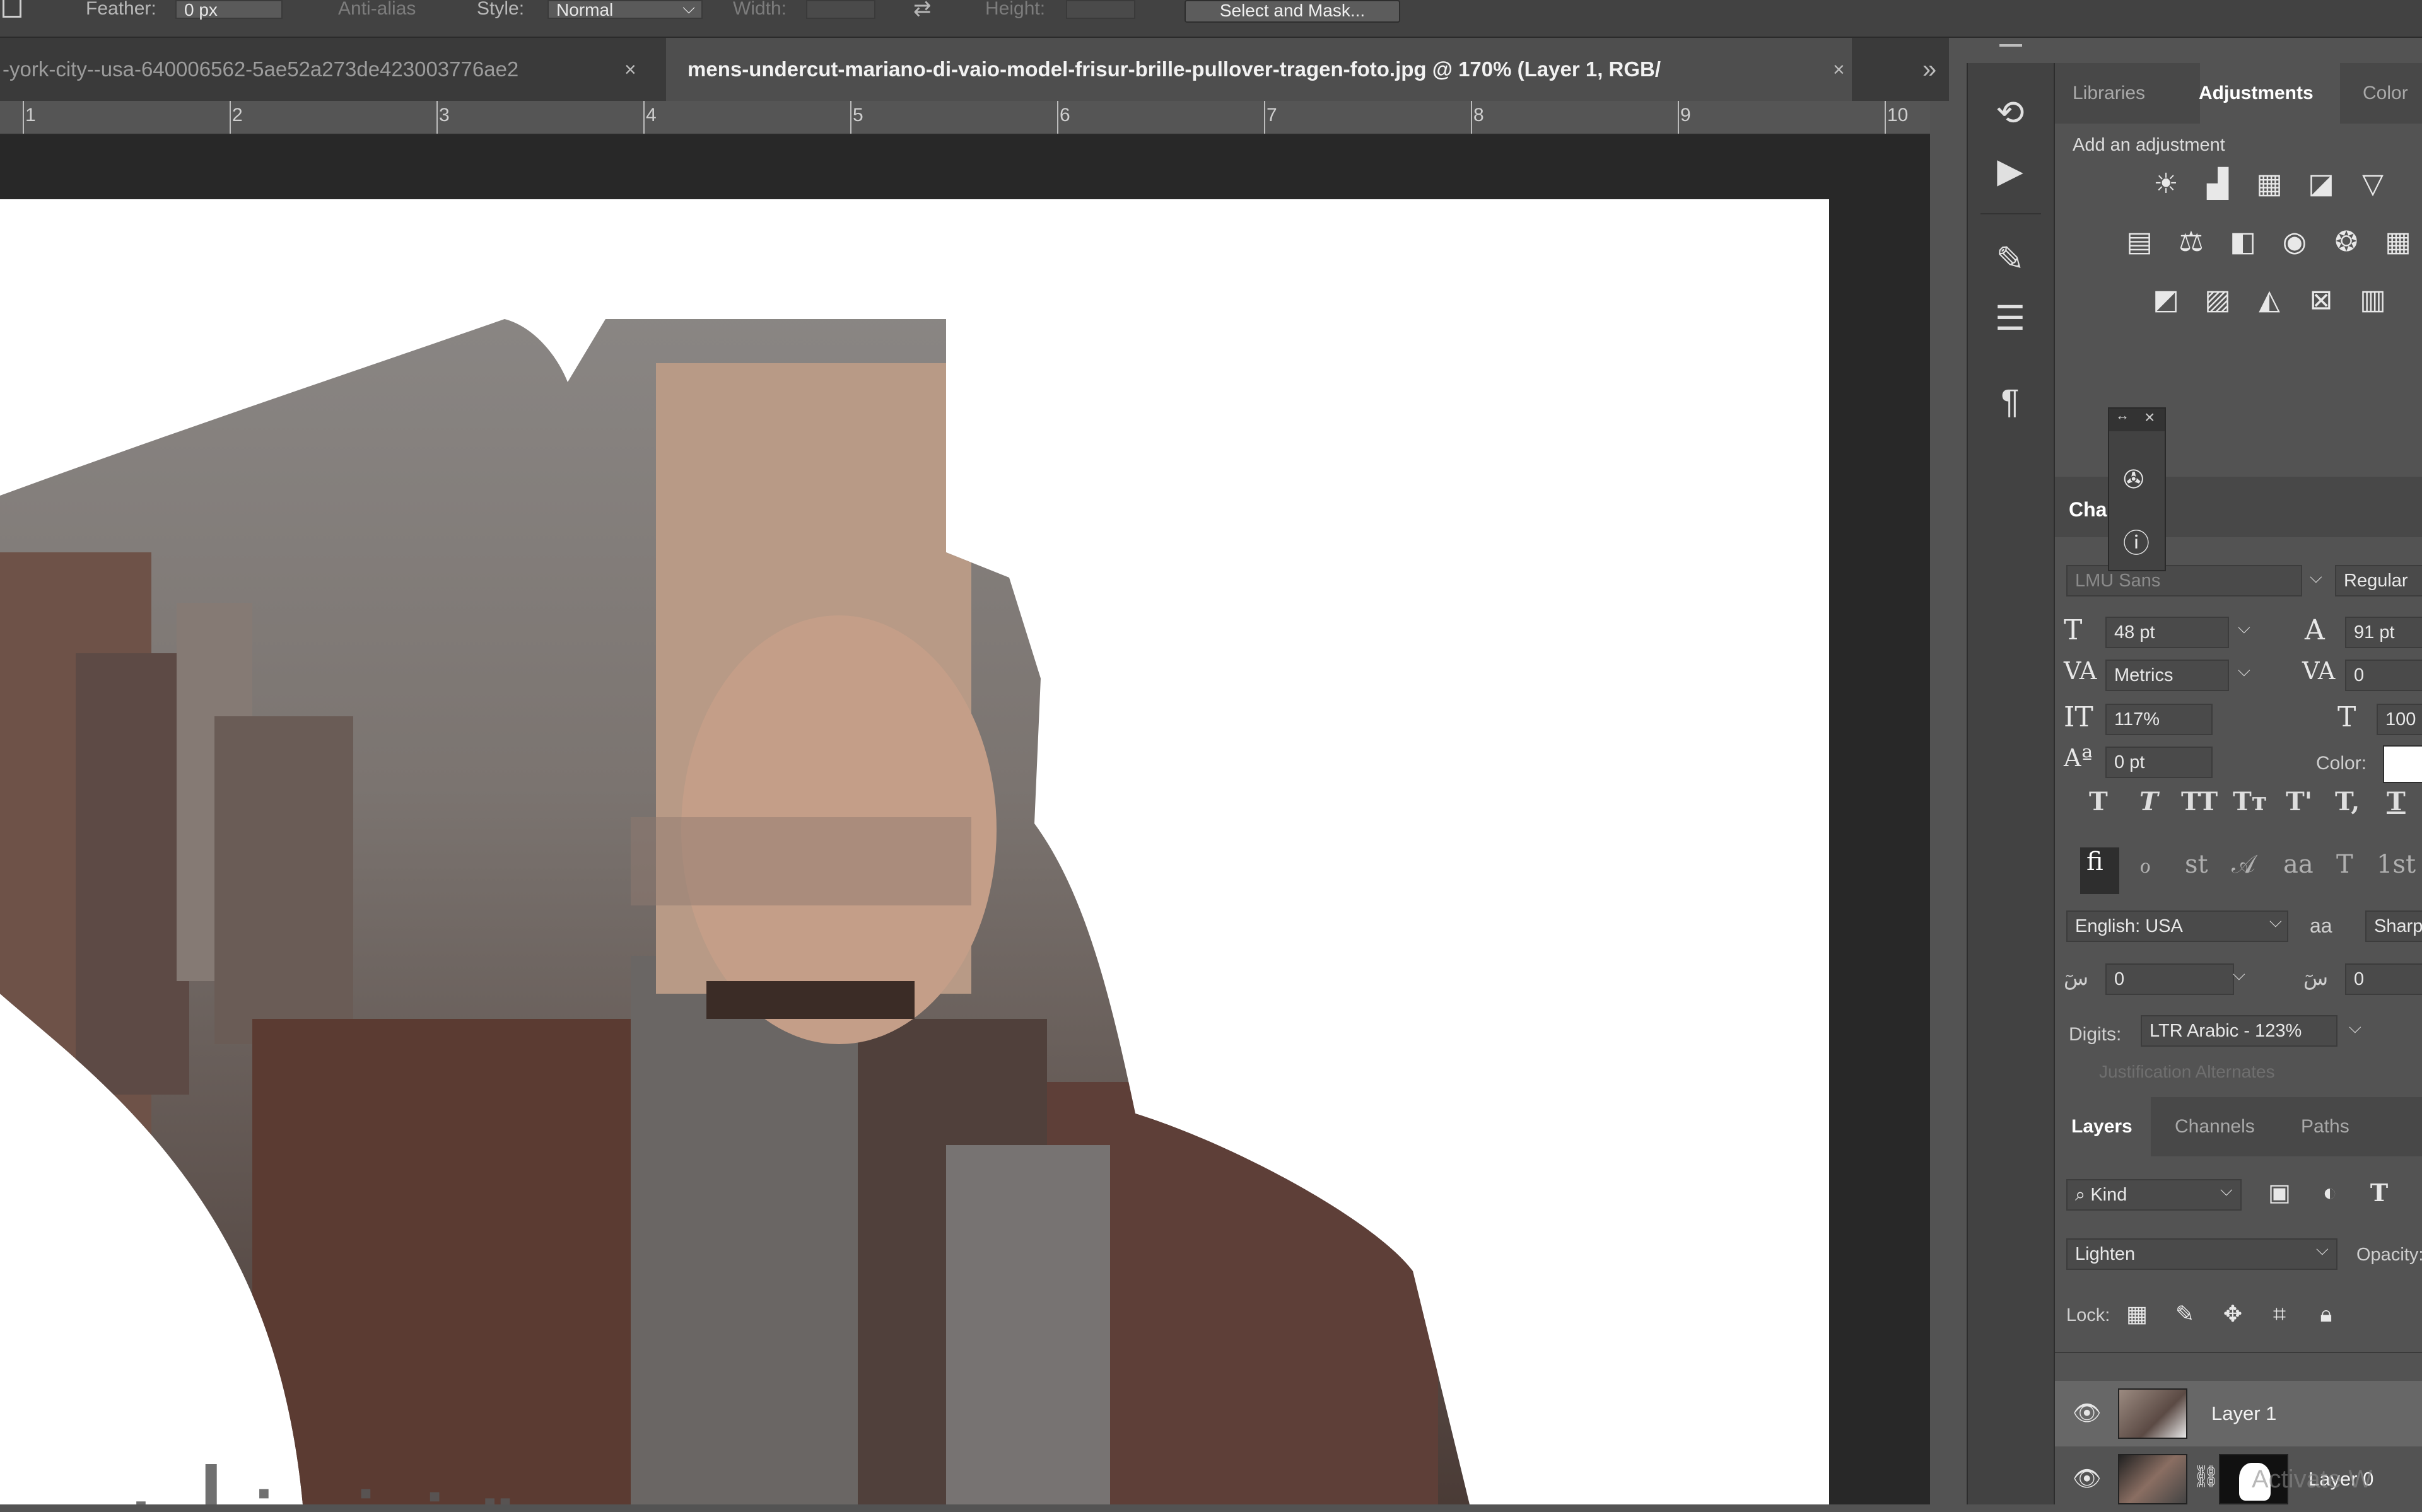 The width and height of the screenshot is (2422, 1512). What do you see at coordinates (377, 9) in the screenshot?
I see `anti-alias-checkbox: Anti-alias` at bounding box center [377, 9].